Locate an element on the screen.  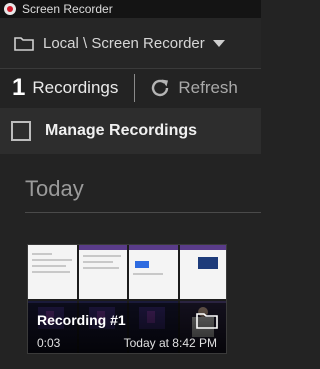
title-bar: Screen Recorder is located at coordinates (130, 9).